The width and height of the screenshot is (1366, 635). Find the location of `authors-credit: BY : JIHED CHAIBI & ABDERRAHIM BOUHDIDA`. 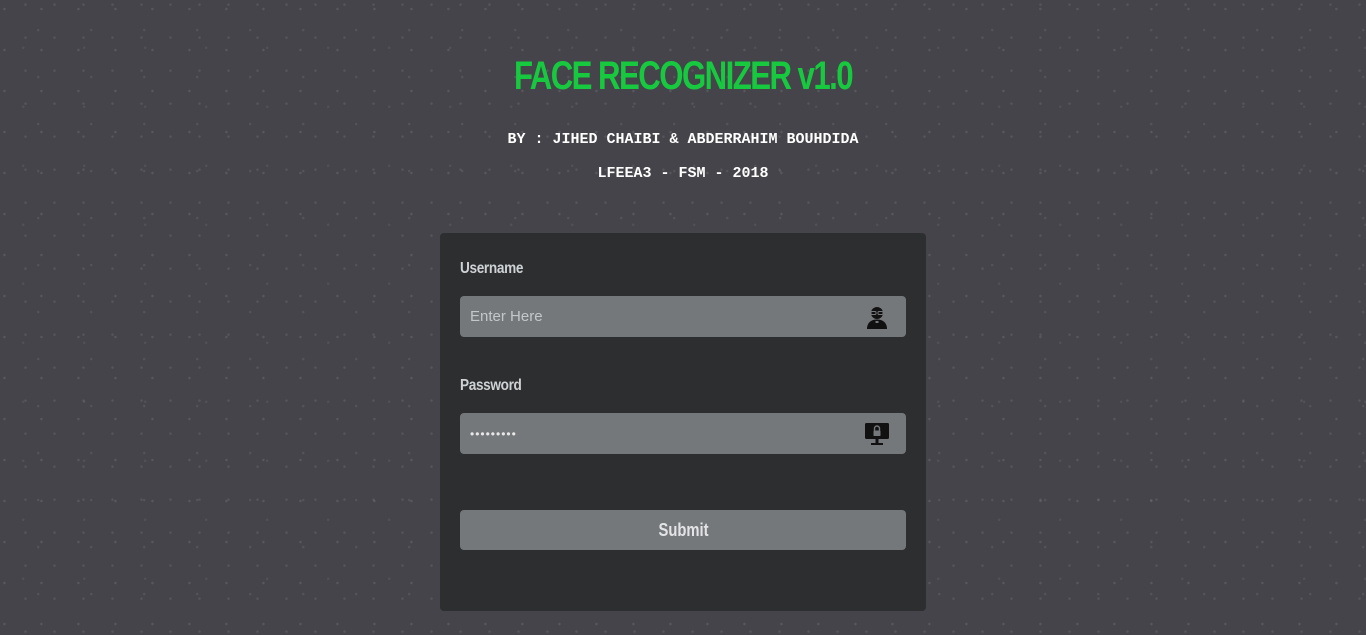

authors-credit: BY : JIHED CHAIBI & ABDERRAHIM BOUHDIDA is located at coordinates (683, 139).